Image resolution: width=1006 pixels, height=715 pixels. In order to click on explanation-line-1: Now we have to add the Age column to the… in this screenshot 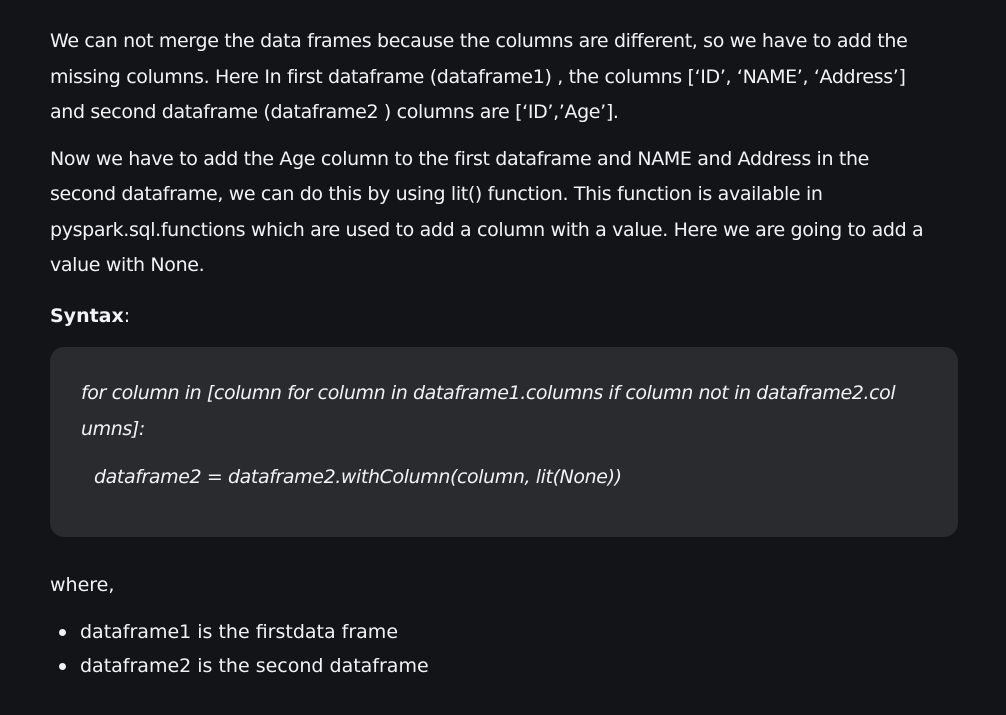, I will do `click(459, 158)`.